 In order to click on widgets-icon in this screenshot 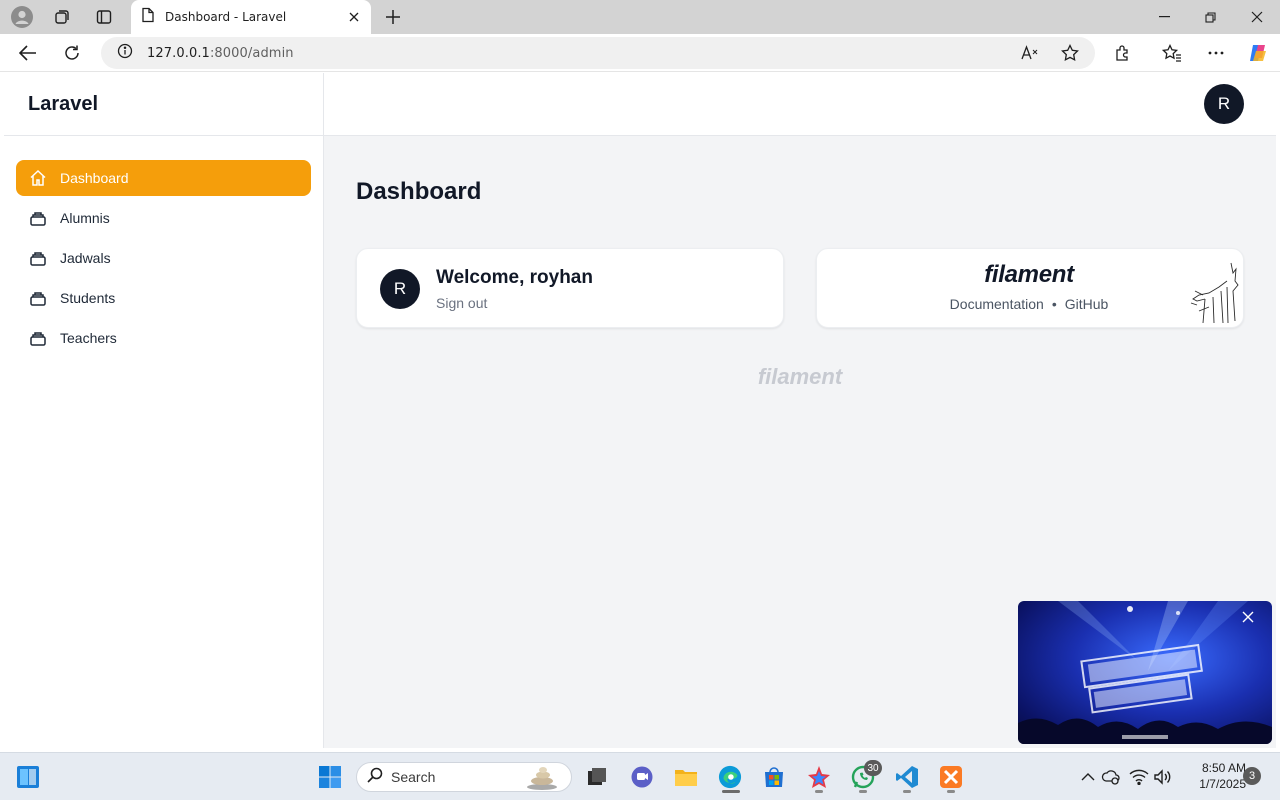, I will do `click(28, 777)`.